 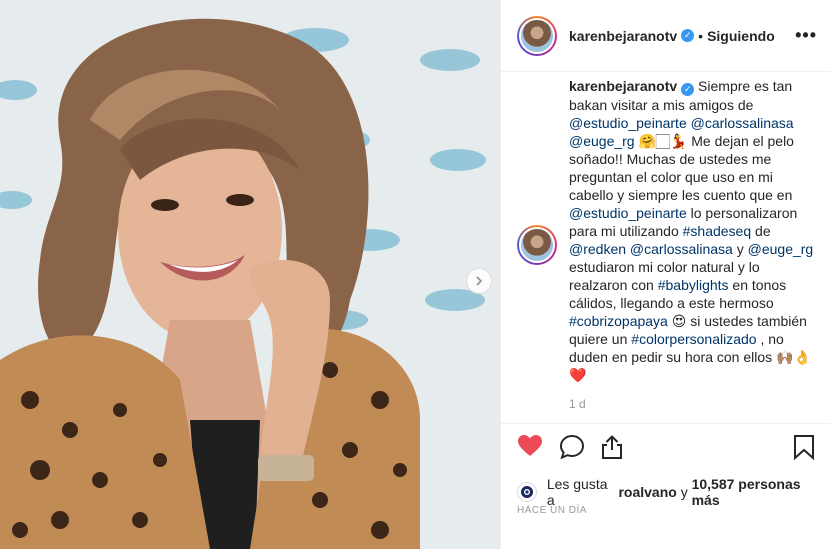 What do you see at coordinates (806, 35) in the screenshot?
I see `more-options-icon: •••` at bounding box center [806, 35].